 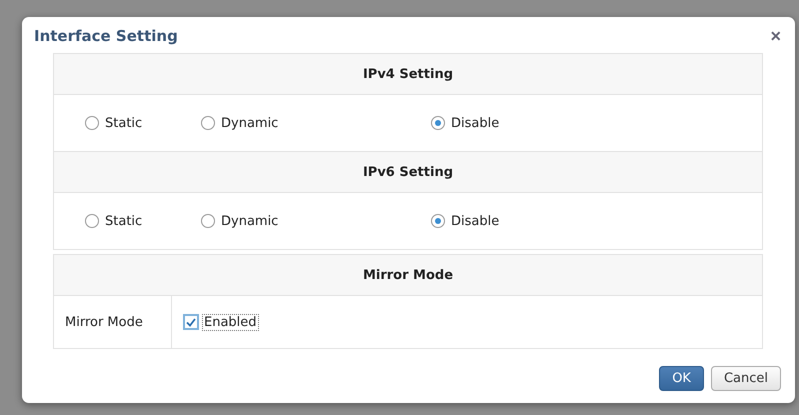 I want to click on checkbox, so click(x=191, y=322).